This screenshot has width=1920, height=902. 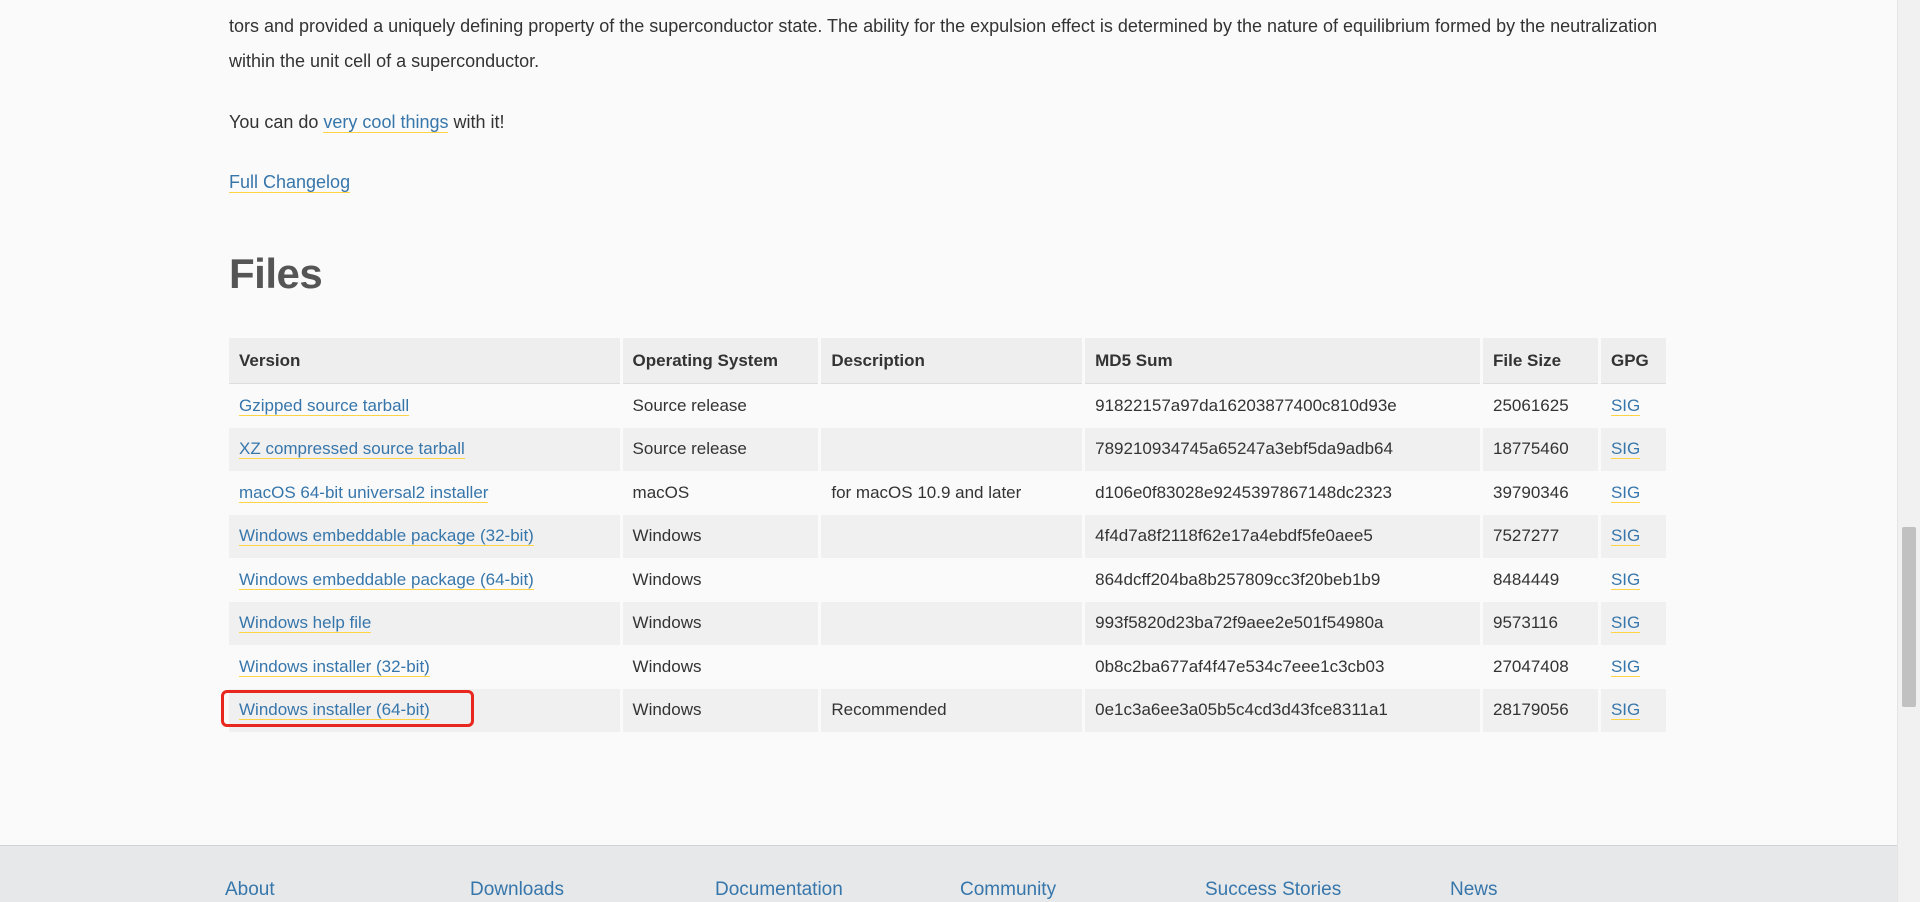 I want to click on file-md5: 993f5820d23ba72f9aee2e501f54980a, so click(x=1239, y=623).